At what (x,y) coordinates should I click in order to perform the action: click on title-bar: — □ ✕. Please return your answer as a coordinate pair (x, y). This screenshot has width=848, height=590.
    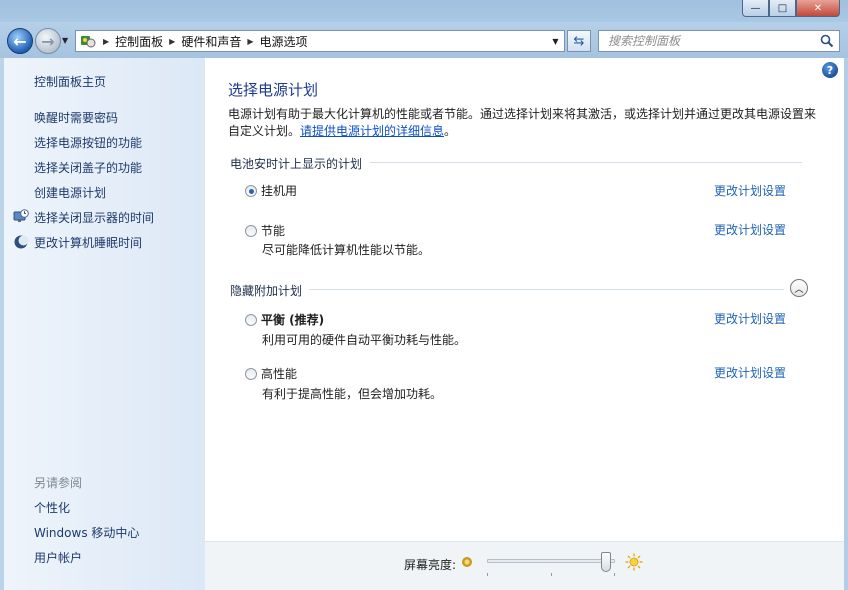
    Looking at the image, I should click on (424, 11).